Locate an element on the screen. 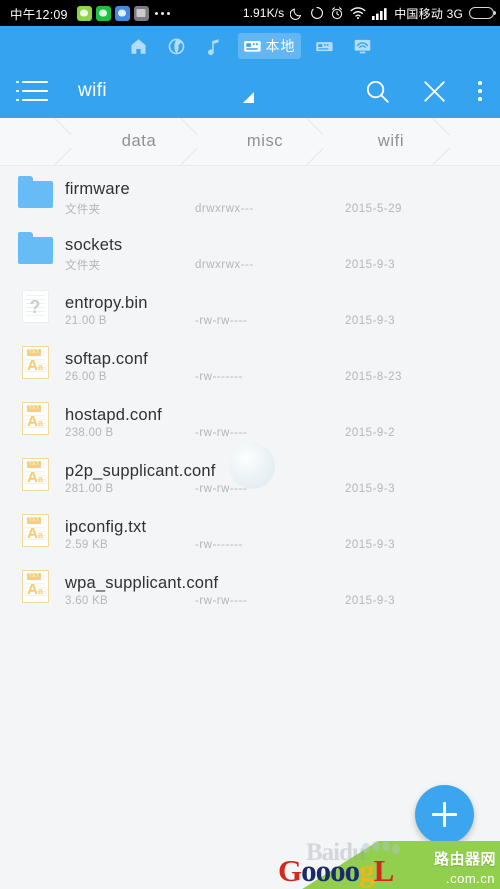 The width and height of the screenshot is (500, 889). music-note-icon is located at coordinates (212, 46).